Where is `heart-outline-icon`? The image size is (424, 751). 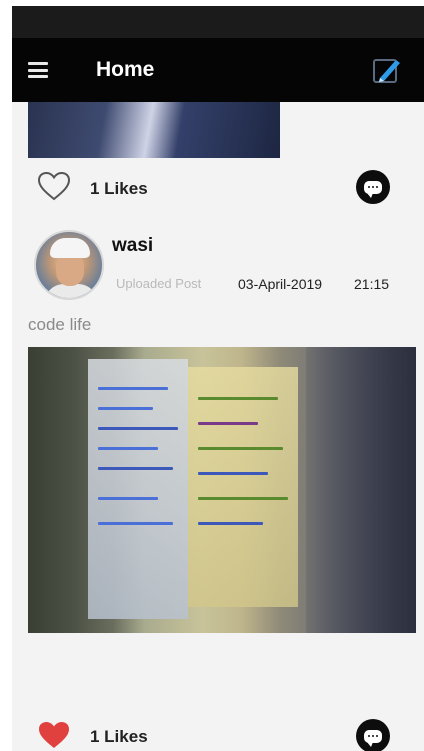
heart-outline-icon is located at coordinates (54, 186).